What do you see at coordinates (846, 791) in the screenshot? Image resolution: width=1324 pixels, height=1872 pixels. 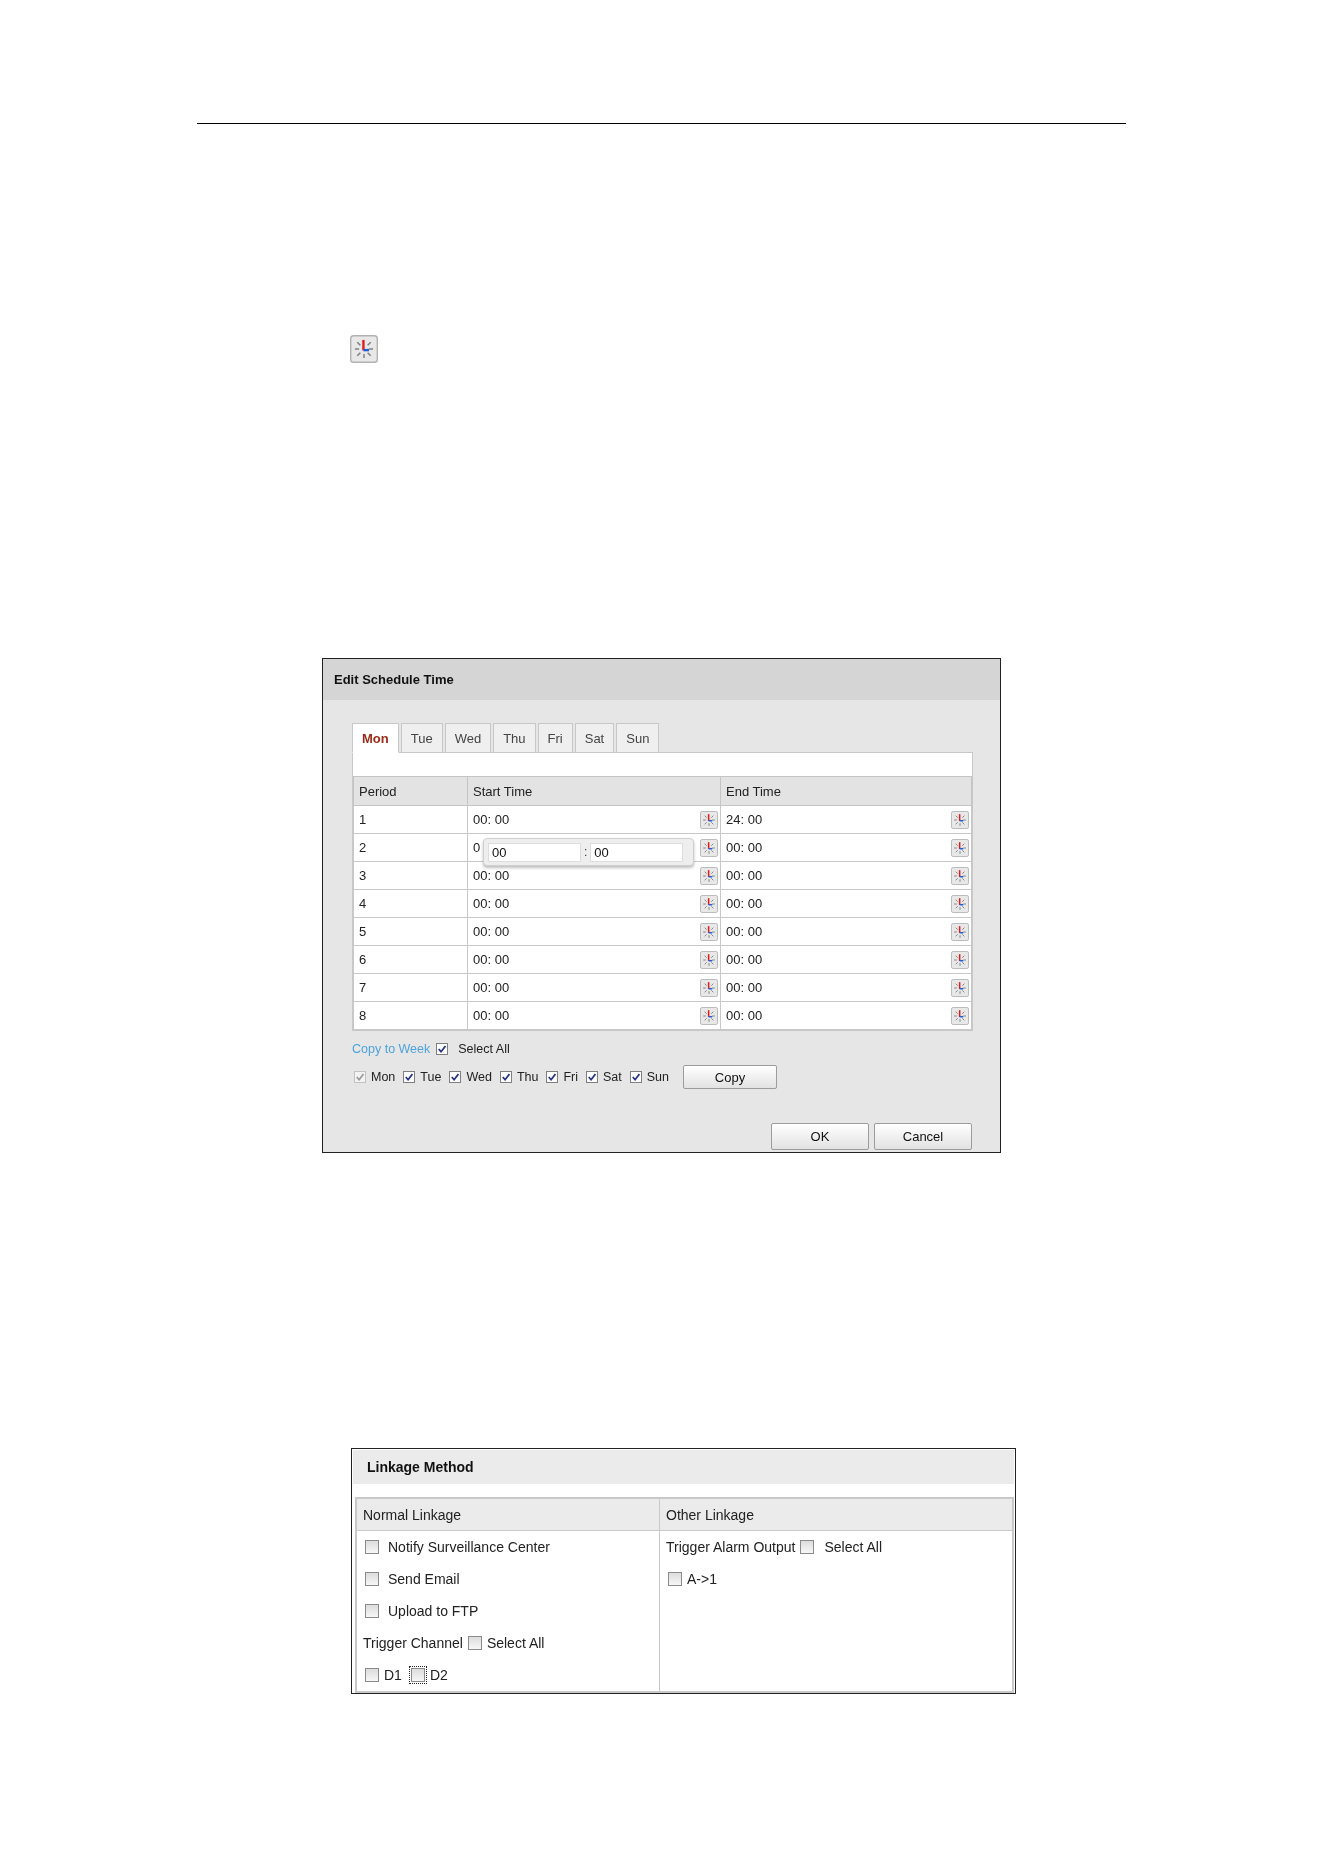 I see `column-header: End Time` at bounding box center [846, 791].